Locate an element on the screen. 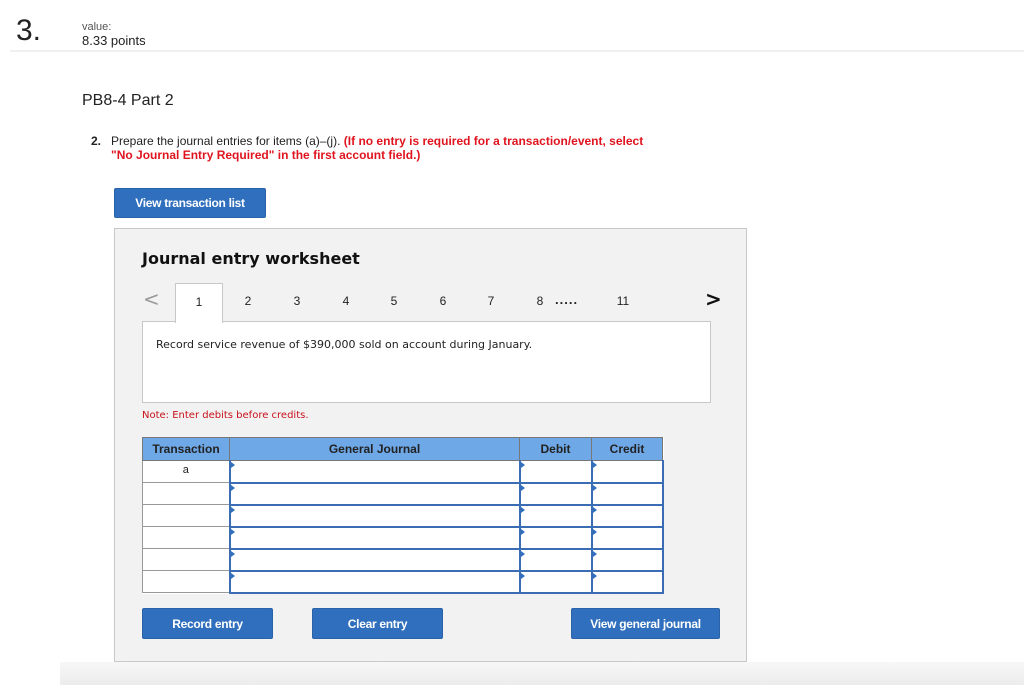 The height and width of the screenshot is (685, 1024). pager-tab-5: 5 is located at coordinates (394, 301).